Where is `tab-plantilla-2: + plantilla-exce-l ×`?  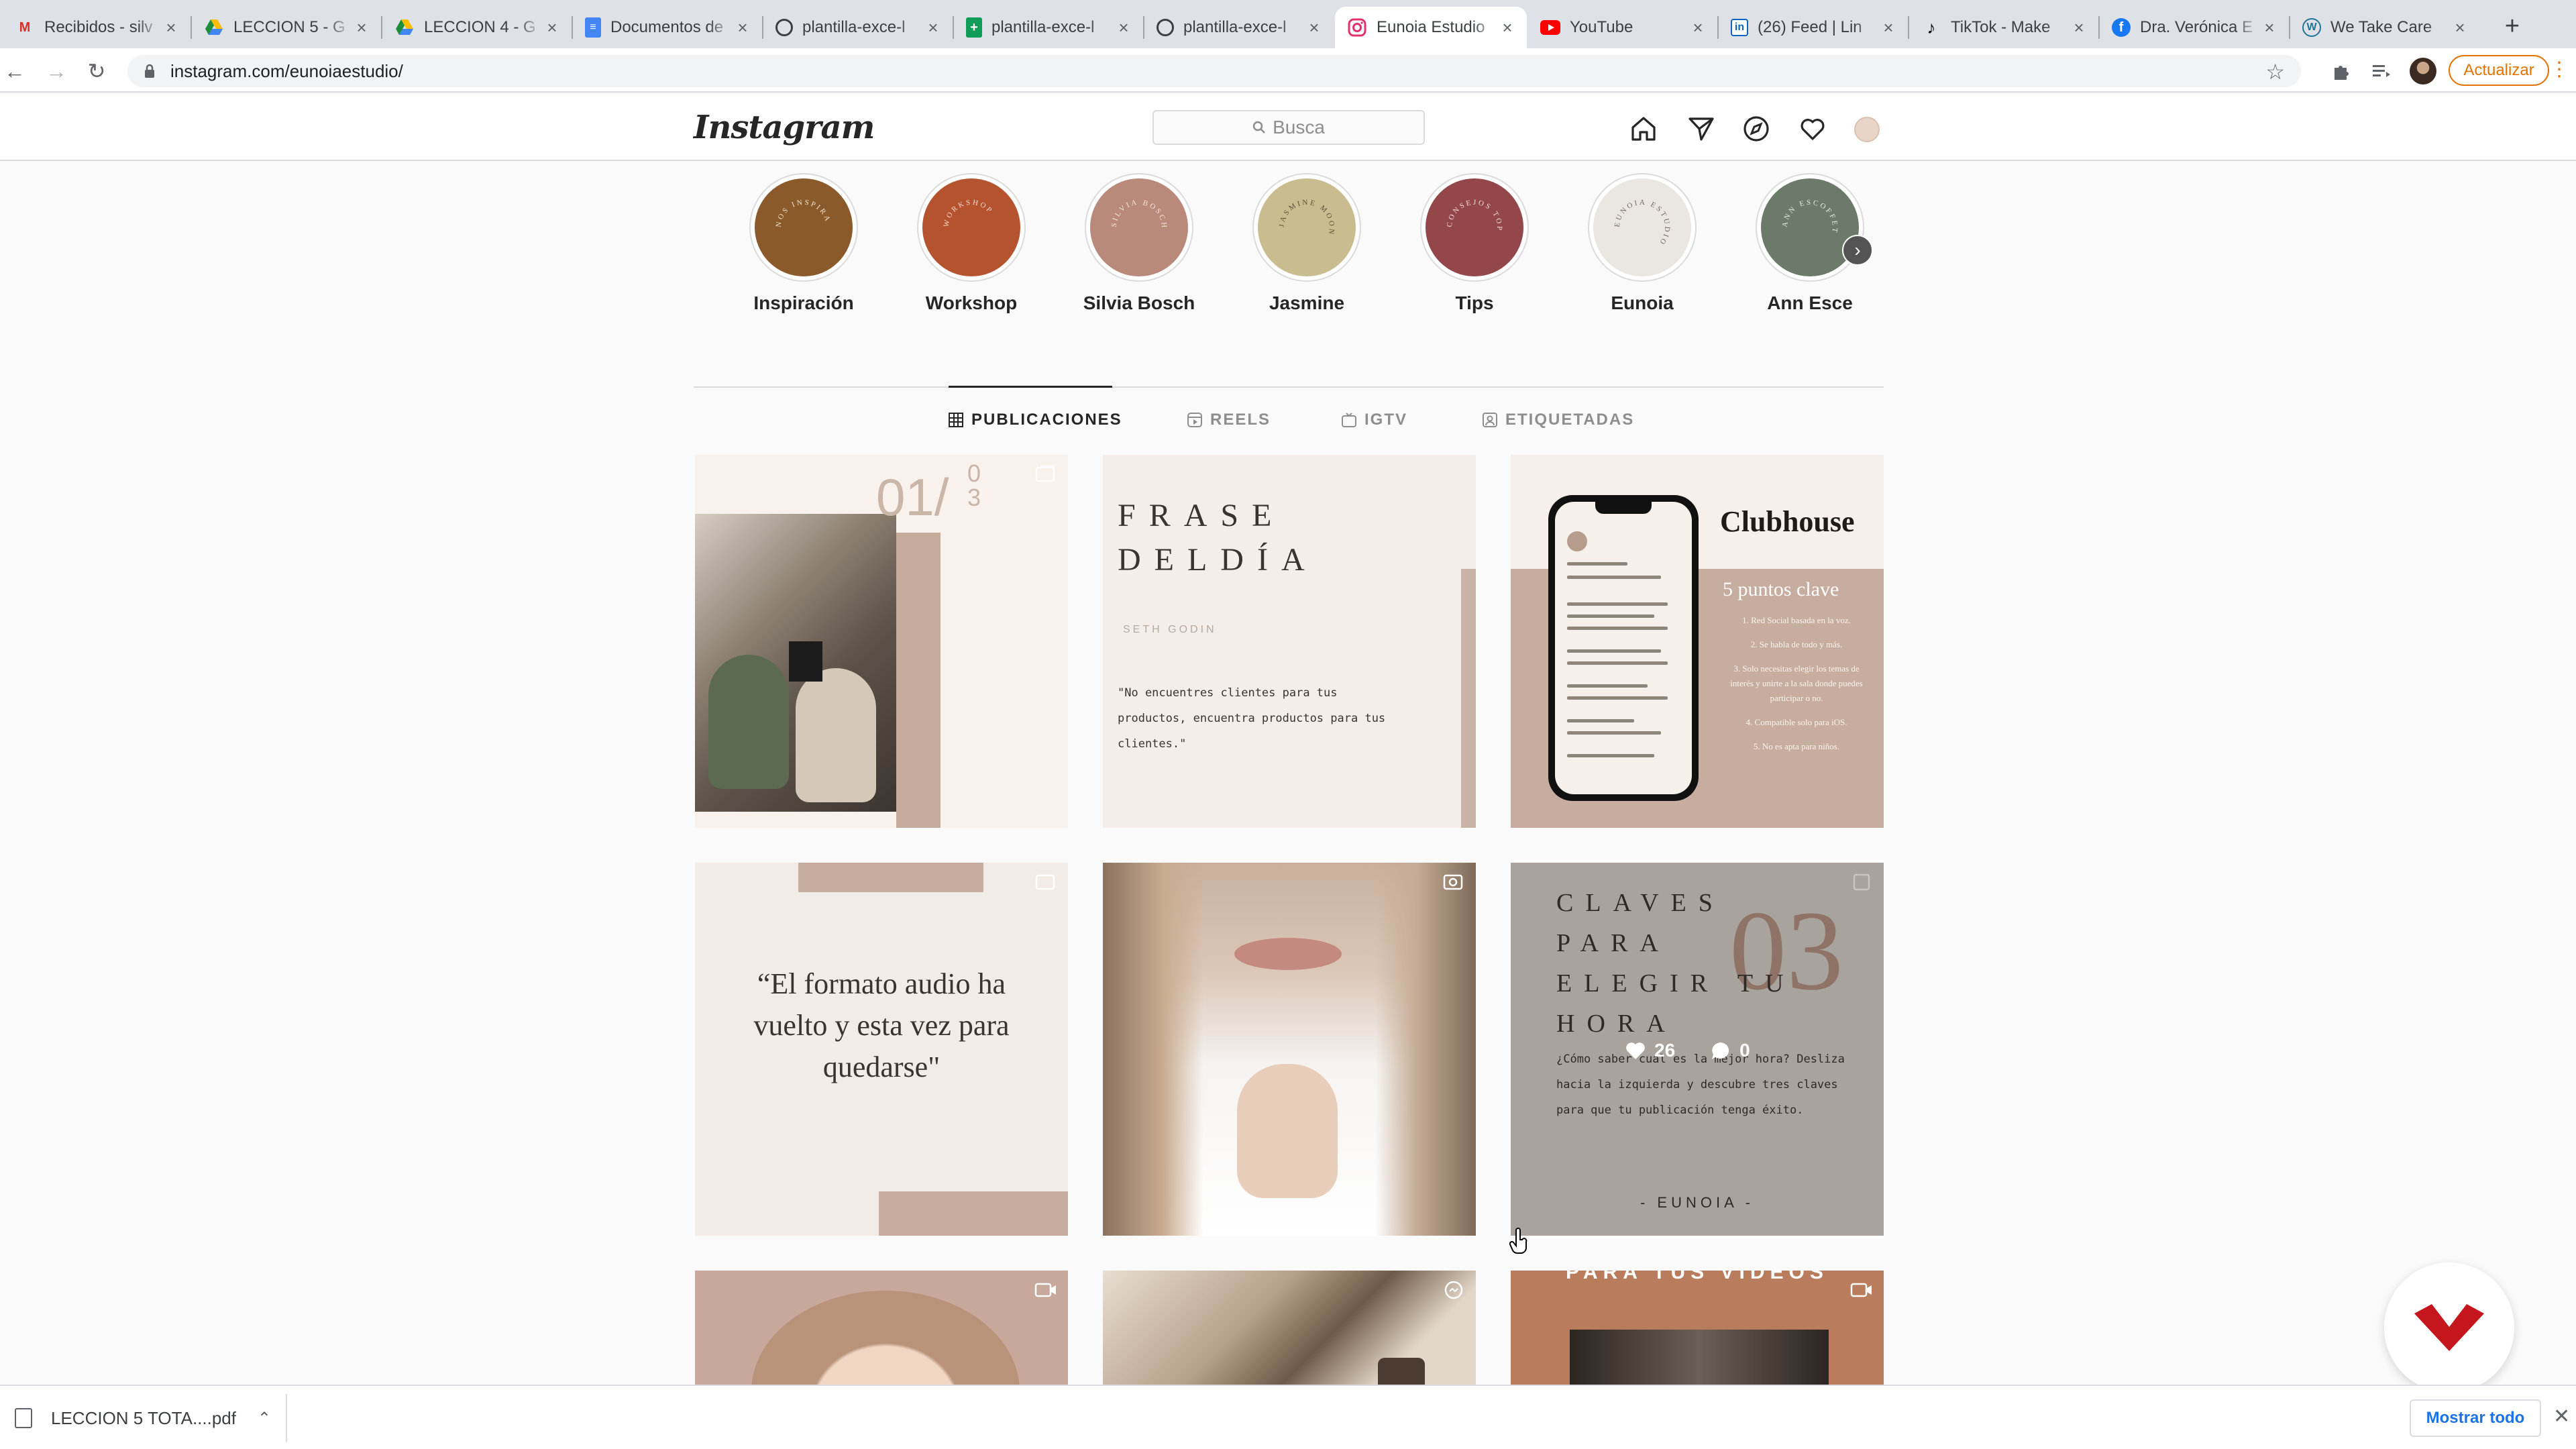 tab-plantilla-2: + plantilla-exce-l × is located at coordinates (1048, 27).